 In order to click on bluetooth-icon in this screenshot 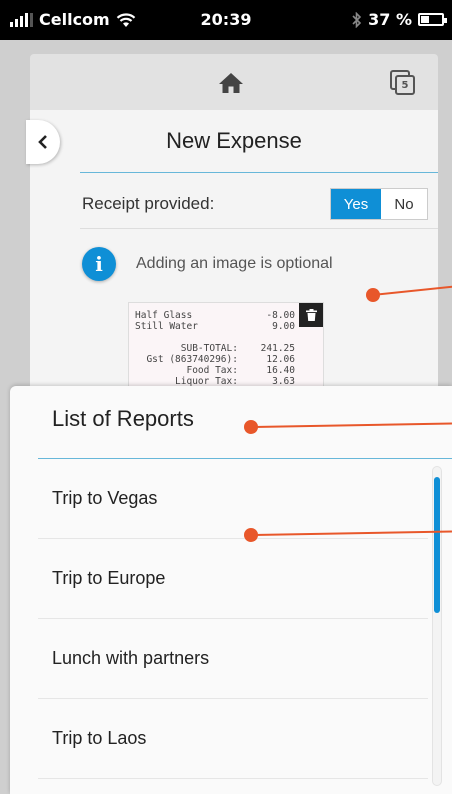, I will do `click(357, 19)`.